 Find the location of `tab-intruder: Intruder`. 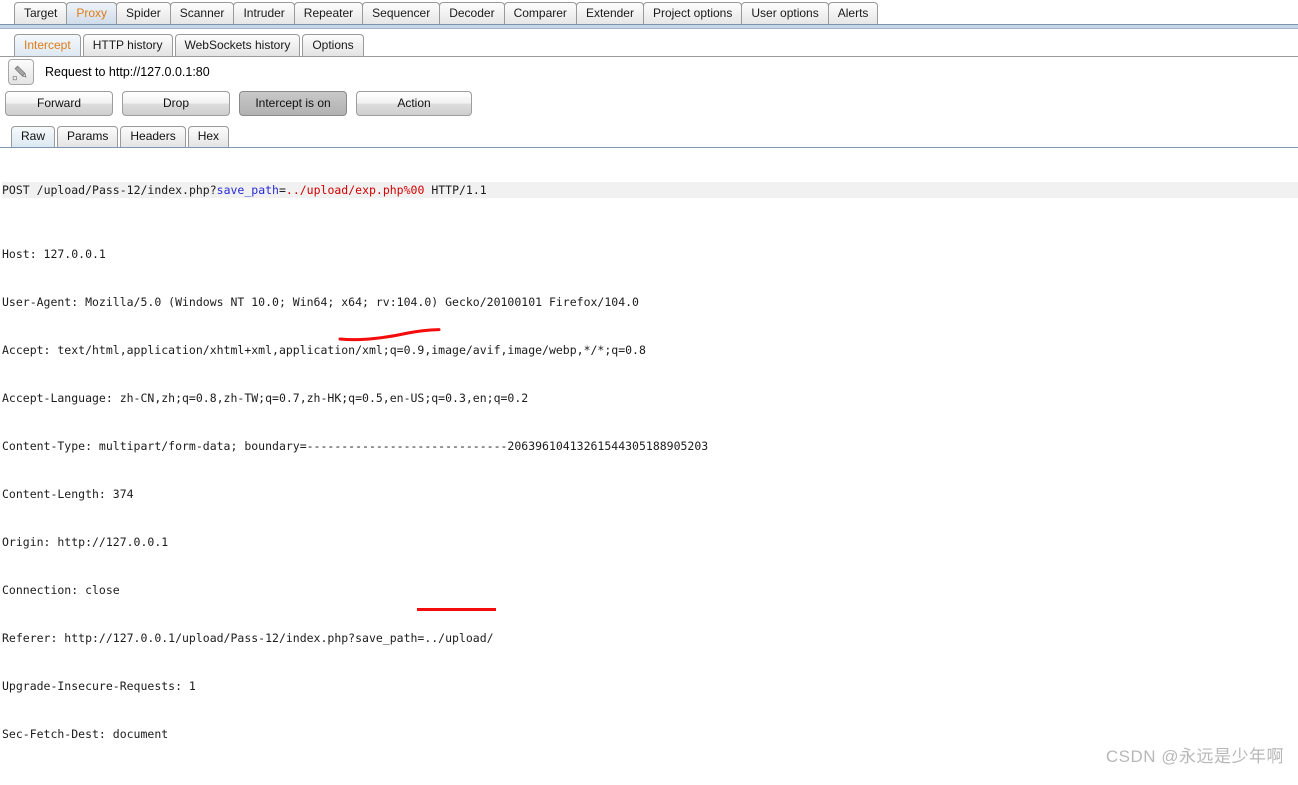

tab-intruder: Intruder is located at coordinates (264, 13).